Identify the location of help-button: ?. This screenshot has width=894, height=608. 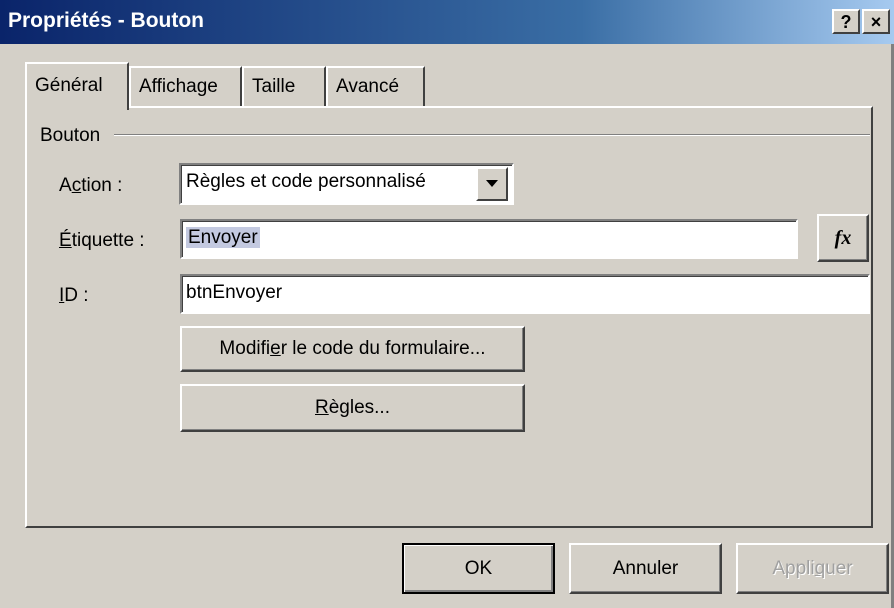
(846, 21).